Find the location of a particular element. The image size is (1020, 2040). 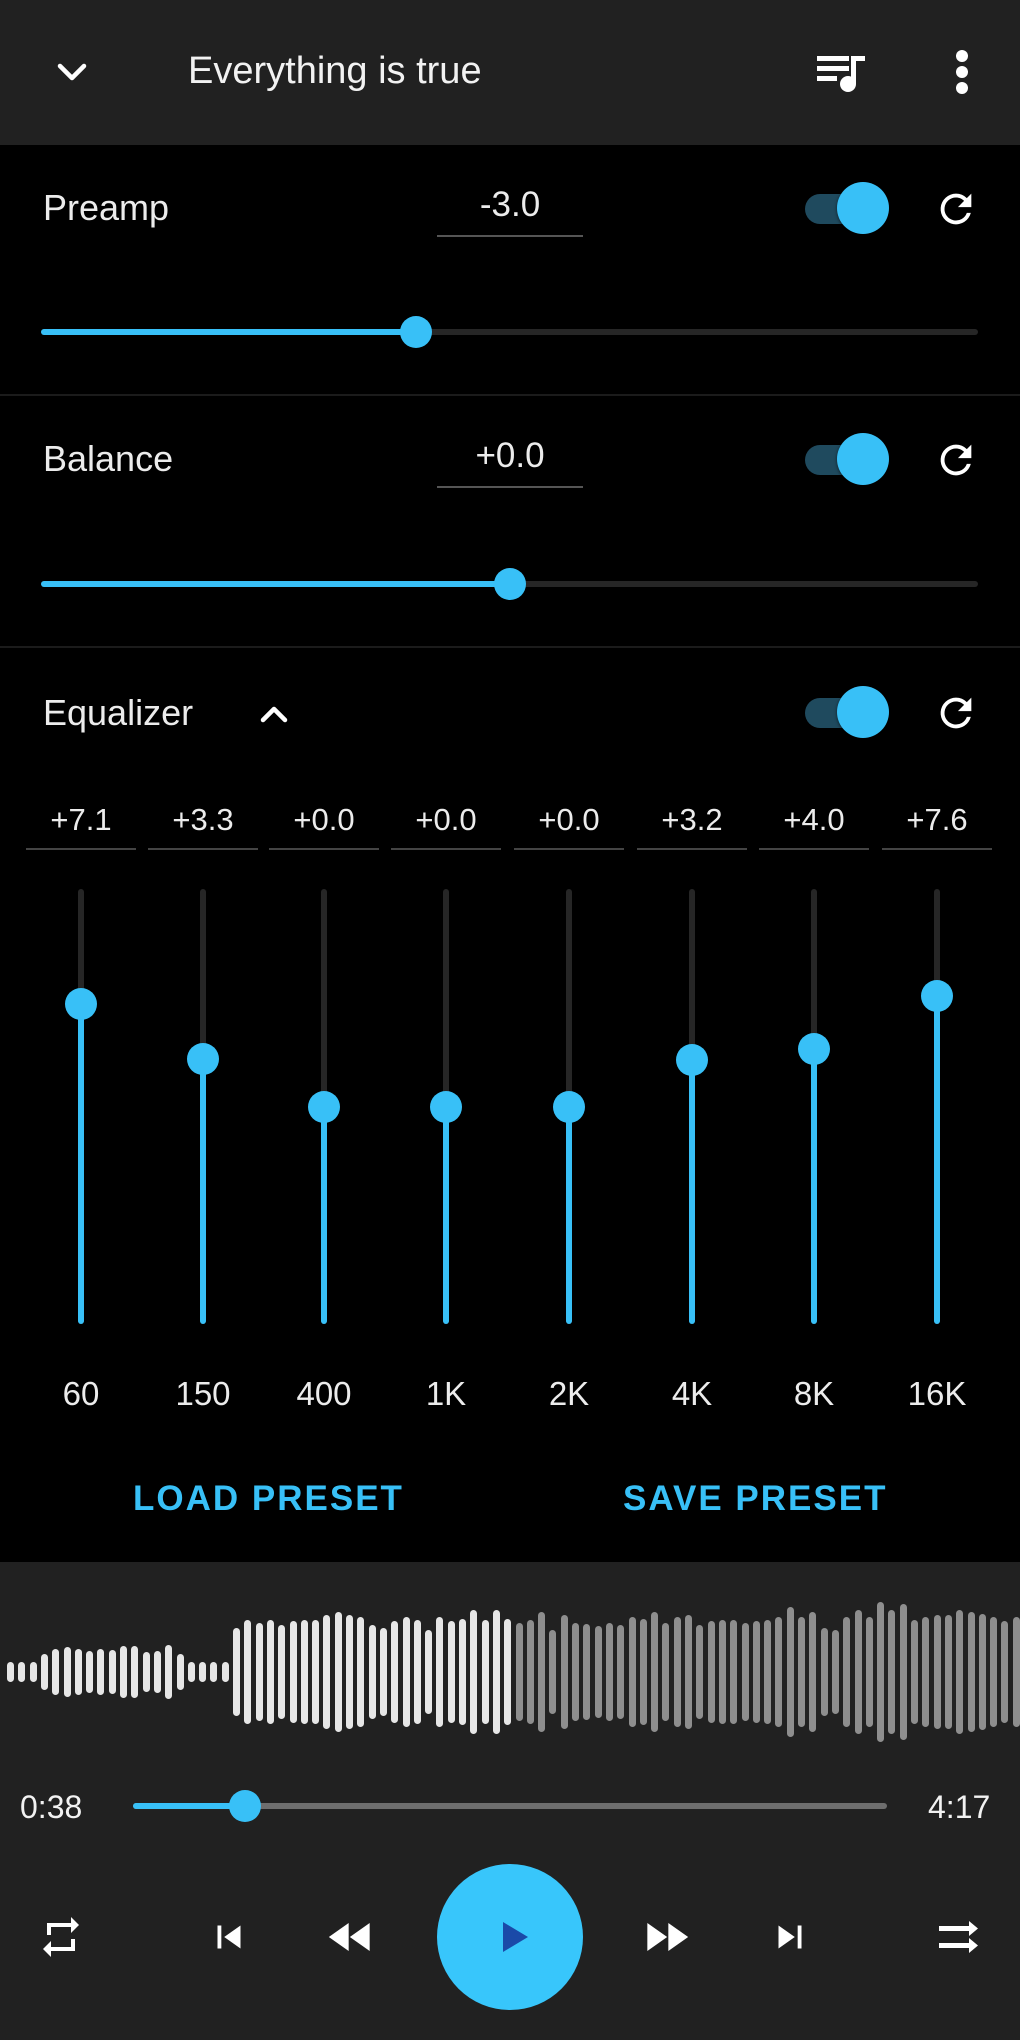

balance-reset-button is located at coordinates (956, 460).